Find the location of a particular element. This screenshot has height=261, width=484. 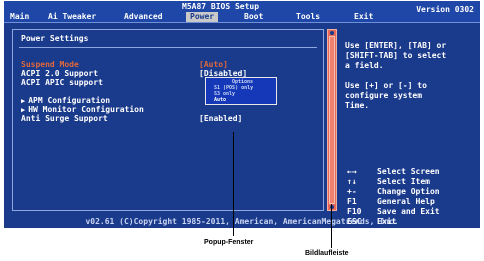

setting-label: Suspend Mode is located at coordinates (50, 64).